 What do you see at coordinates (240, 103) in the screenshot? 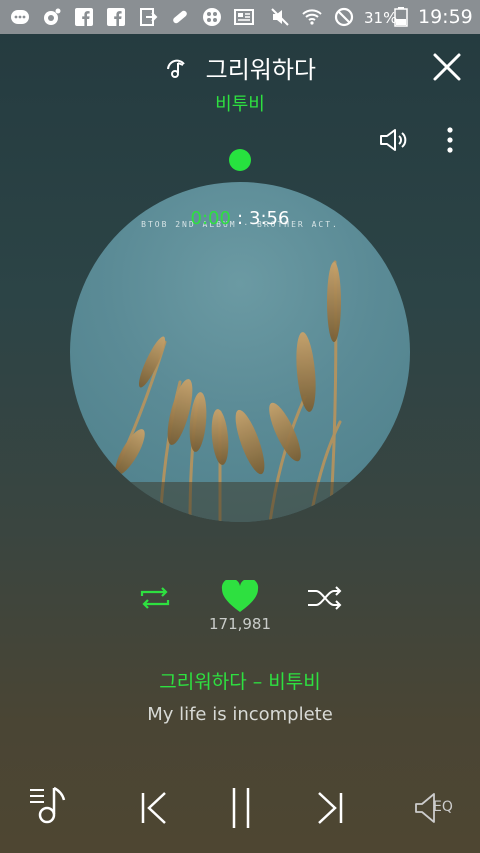
I see `artist-name: 비투비` at bounding box center [240, 103].